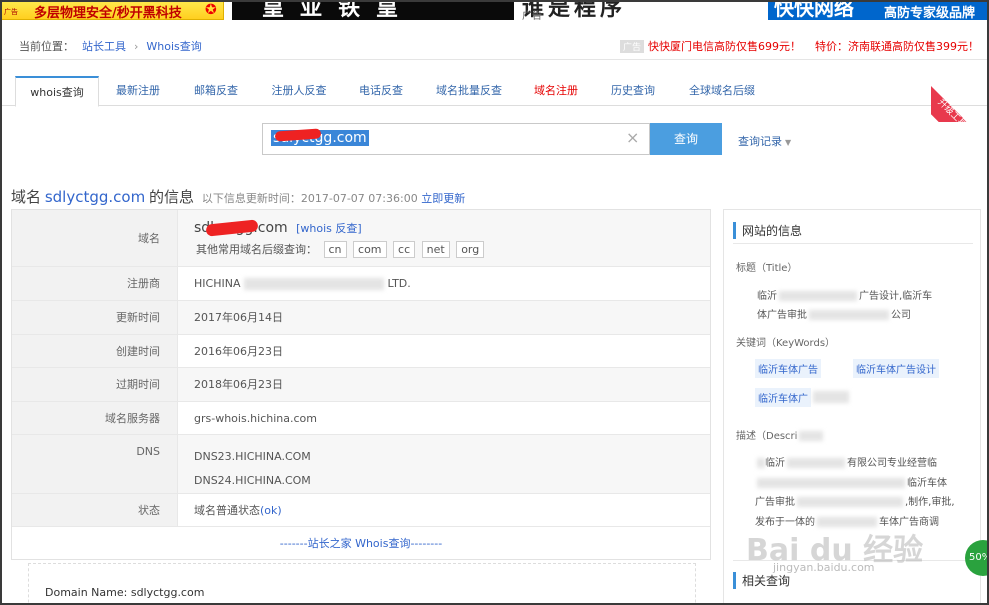 Image resolution: width=989 pixels, height=605 pixels. I want to click on promo-link-xiamen: 广告 快快厦门电信高防仅售699元！, so click(710, 46).